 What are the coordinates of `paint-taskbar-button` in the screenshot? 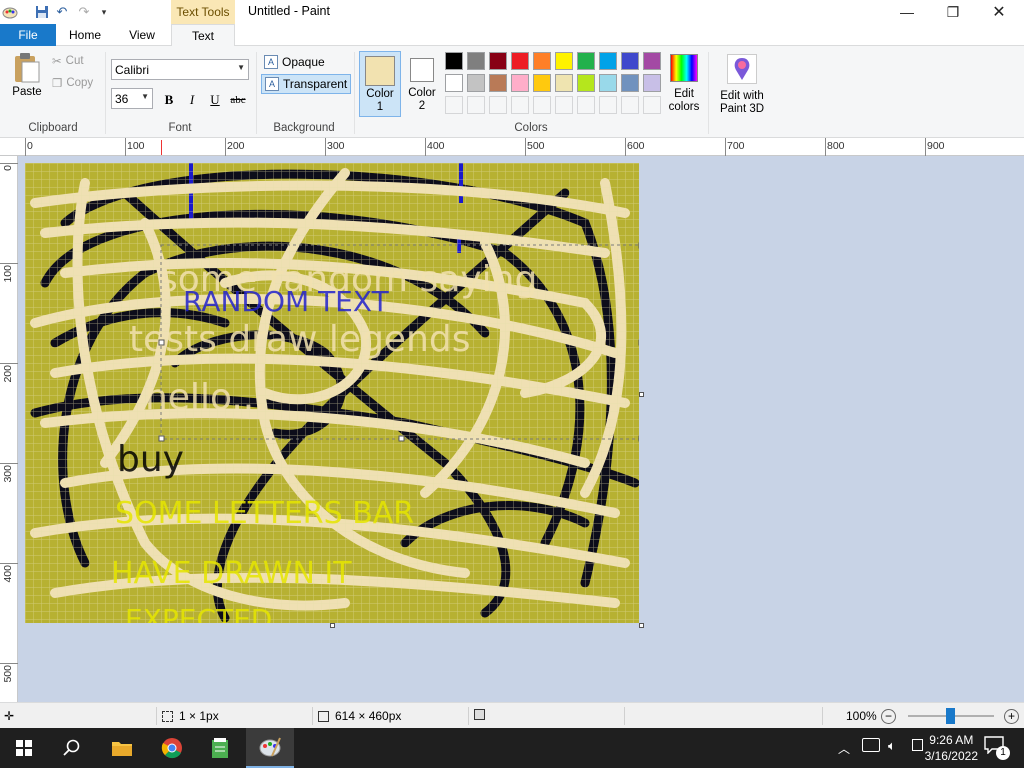 It's located at (270, 748).